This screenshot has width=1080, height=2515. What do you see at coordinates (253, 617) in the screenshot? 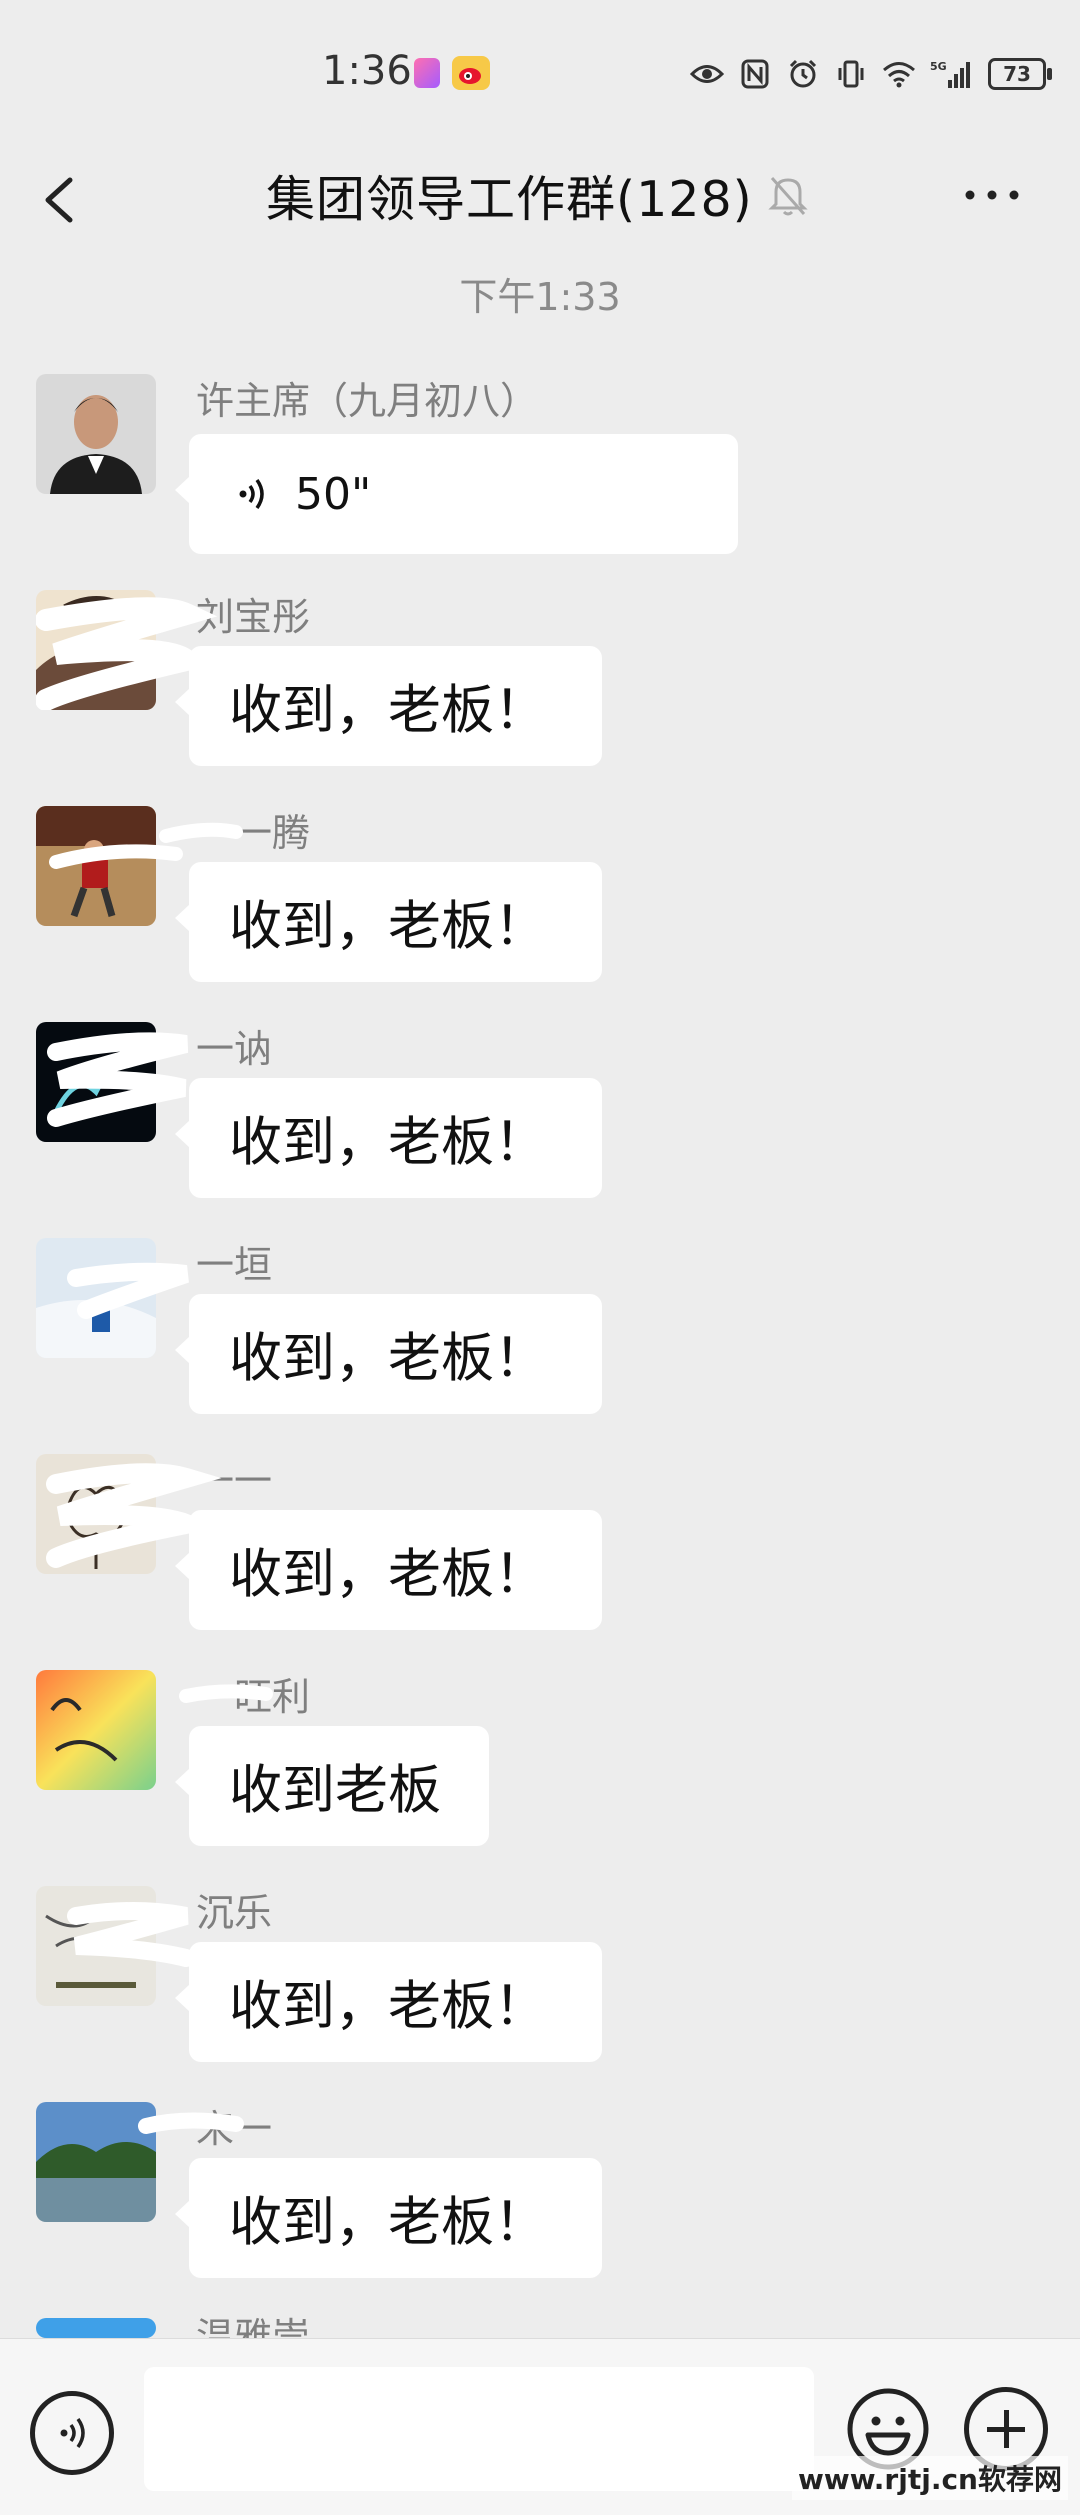
I see `sender-name: 刘宝彤` at bounding box center [253, 617].